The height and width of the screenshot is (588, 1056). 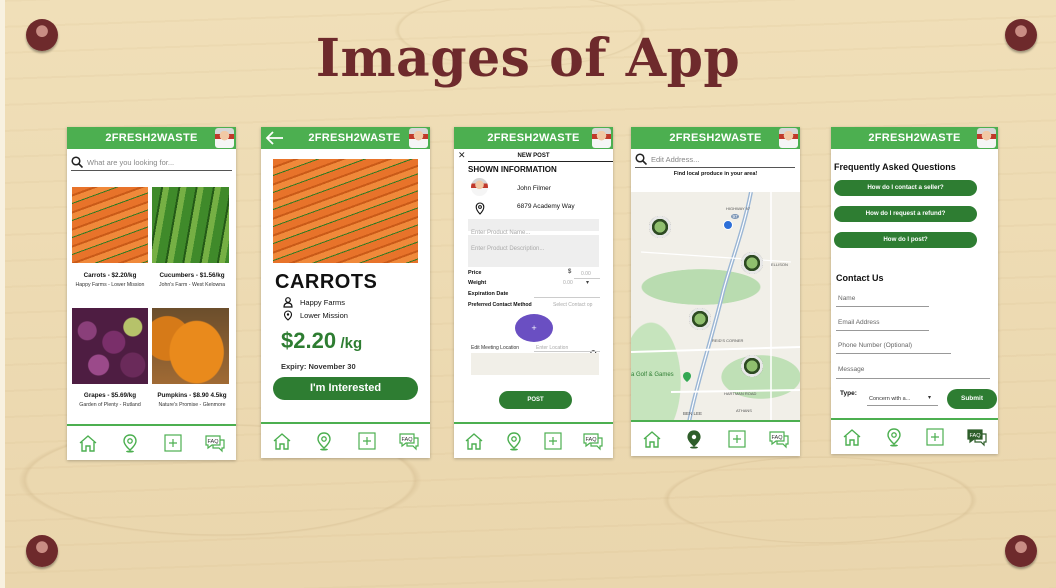 What do you see at coordinates (546, 206) in the screenshot?
I see `user-address: 6879 Academy Way` at bounding box center [546, 206].